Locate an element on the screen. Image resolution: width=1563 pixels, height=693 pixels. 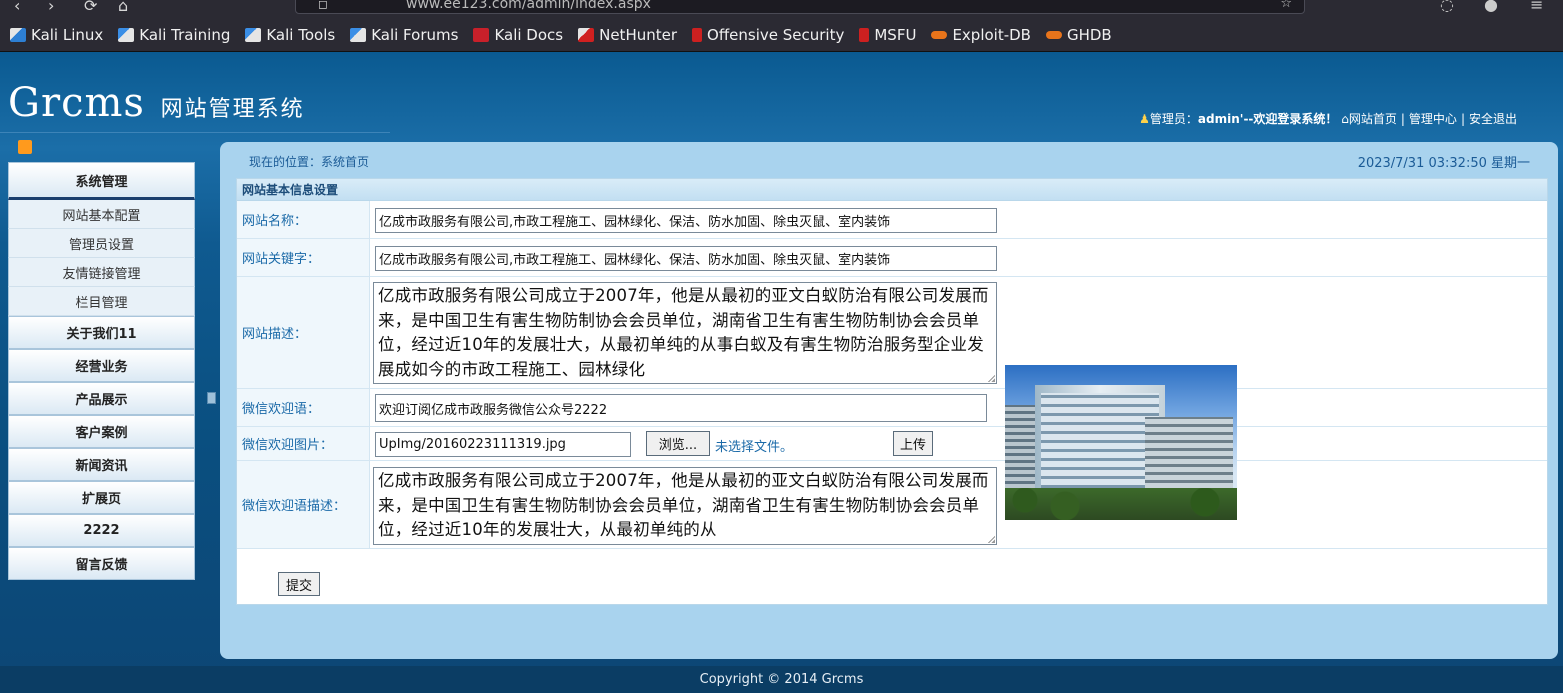
description-label: 网站描述： is located at coordinates (303, 332).